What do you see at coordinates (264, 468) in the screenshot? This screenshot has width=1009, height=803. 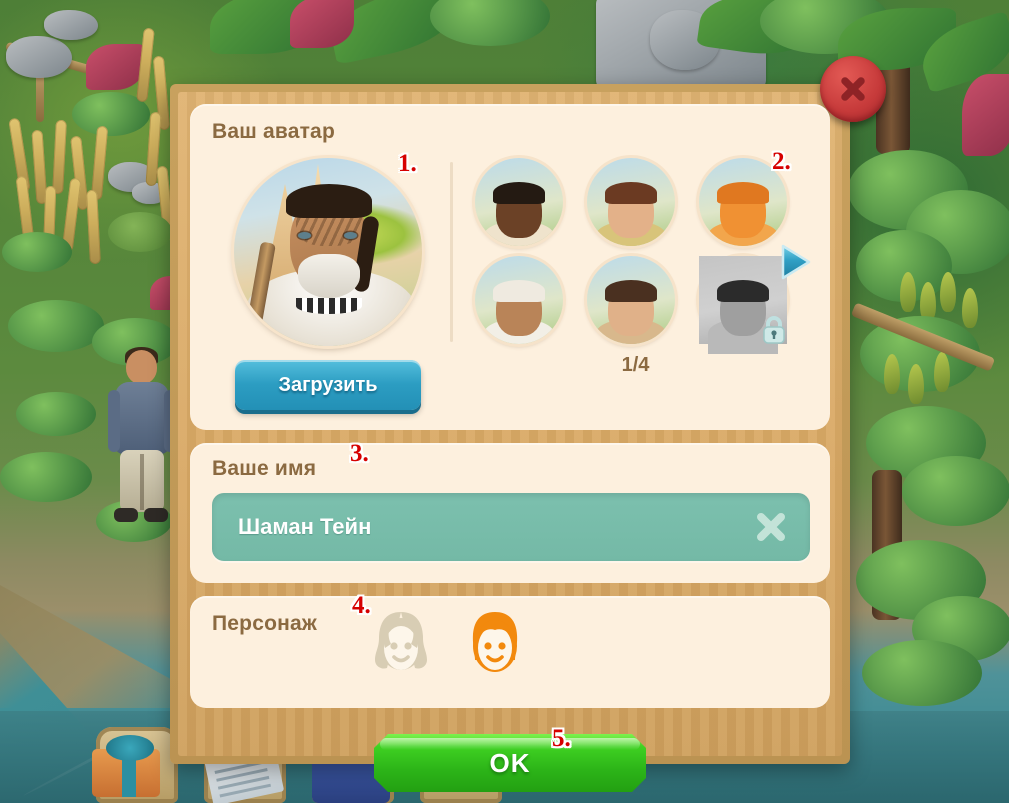 I see `name-section-title: Ваше имя` at bounding box center [264, 468].